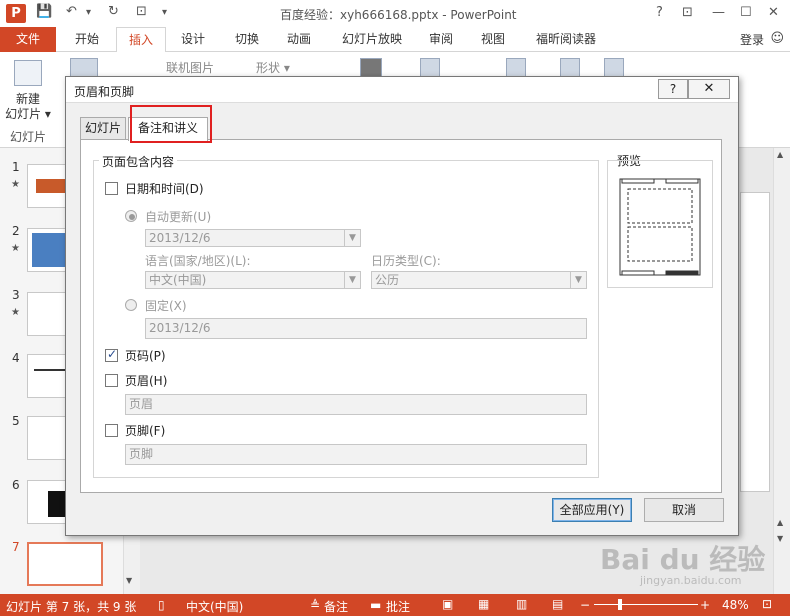 This screenshot has width=790, height=616. Describe the element at coordinates (88, 12) in the screenshot. I see `undo-dropdown-icon: ▾` at that location.